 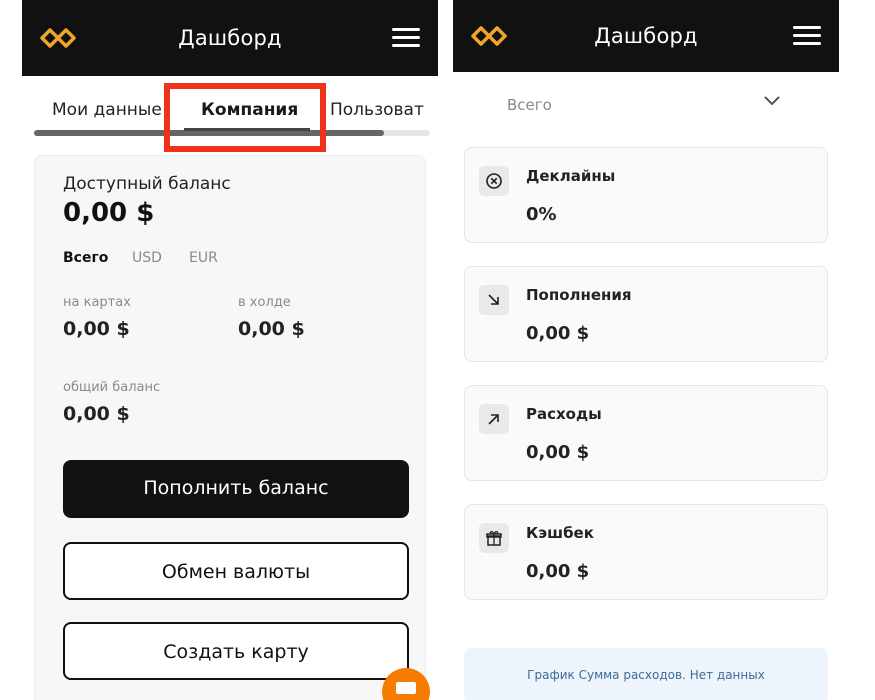 I want to click on x-circle-icon, so click(x=494, y=181).